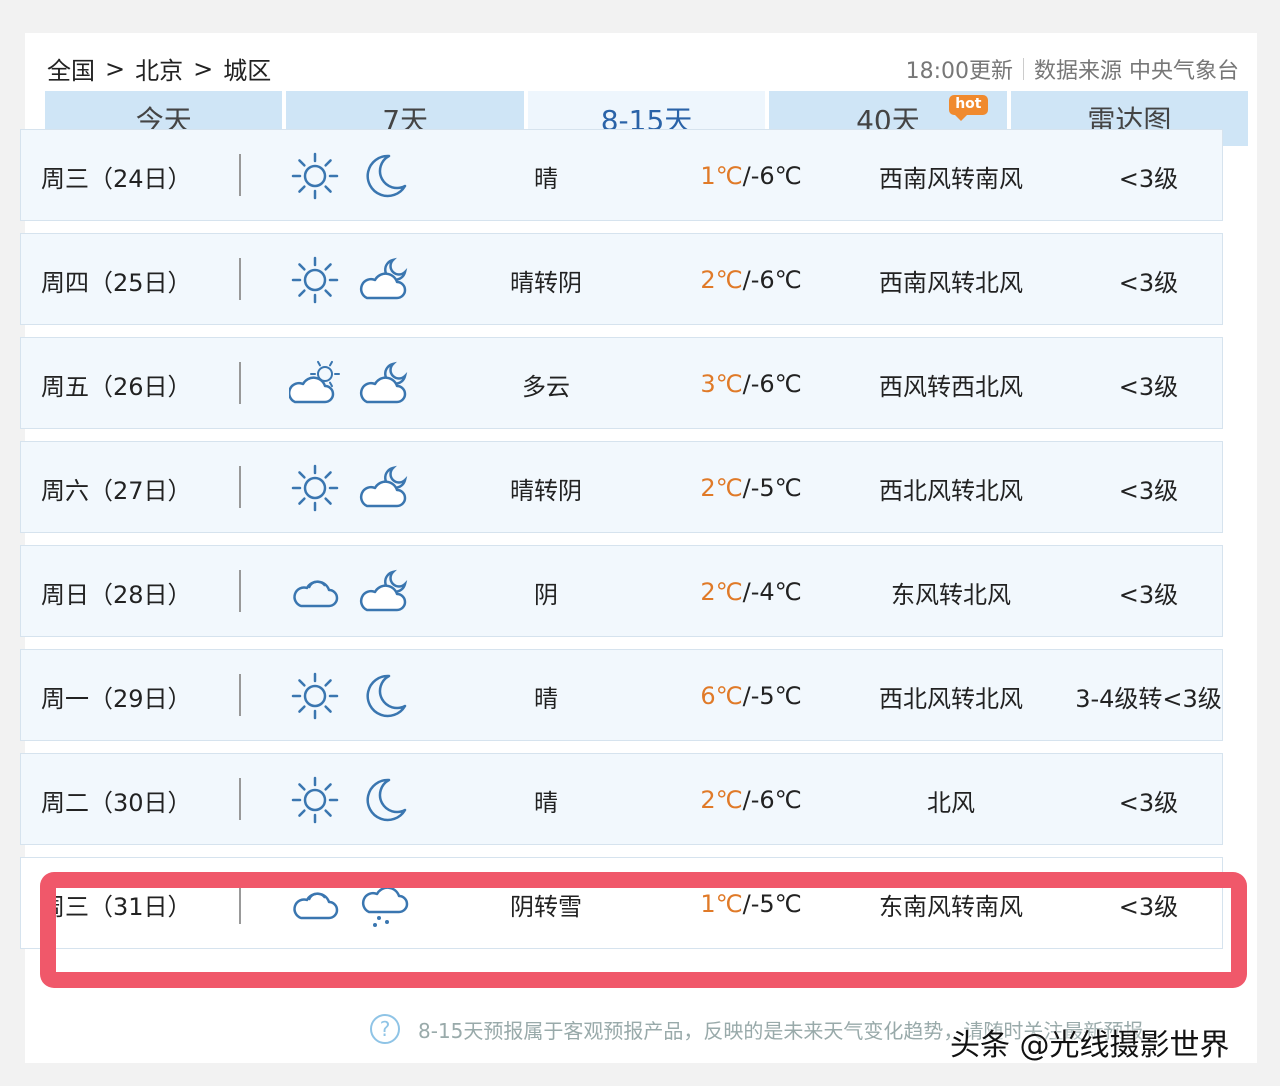 This screenshot has width=1280, height=1086. I want to click on forecast-row: 周五（26日） 多云 3℃/-6℃ 西风转西北风 <3级, so click(621, 383).